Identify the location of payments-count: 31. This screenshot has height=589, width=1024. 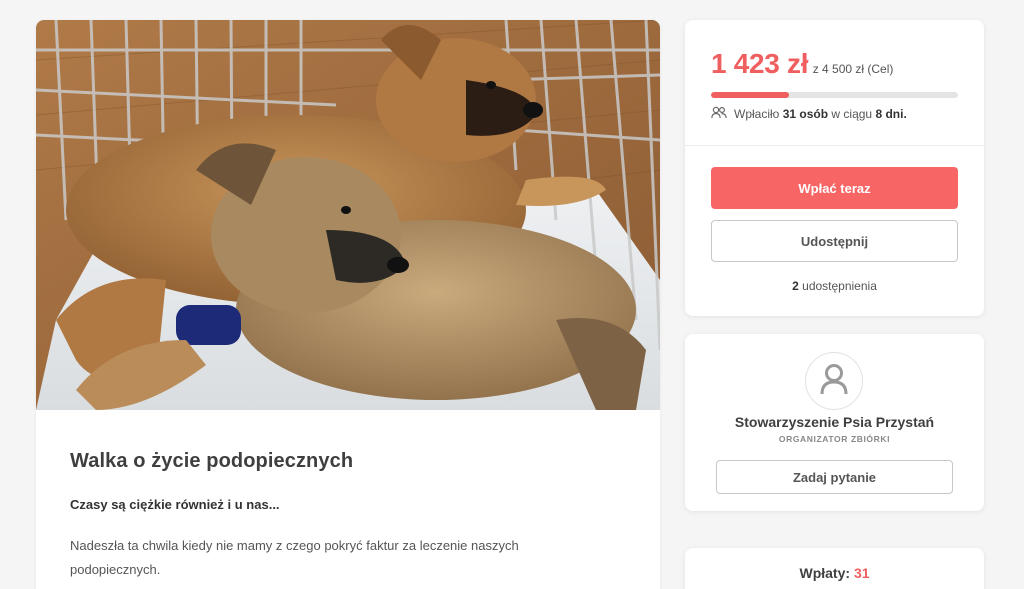
(861, 573).